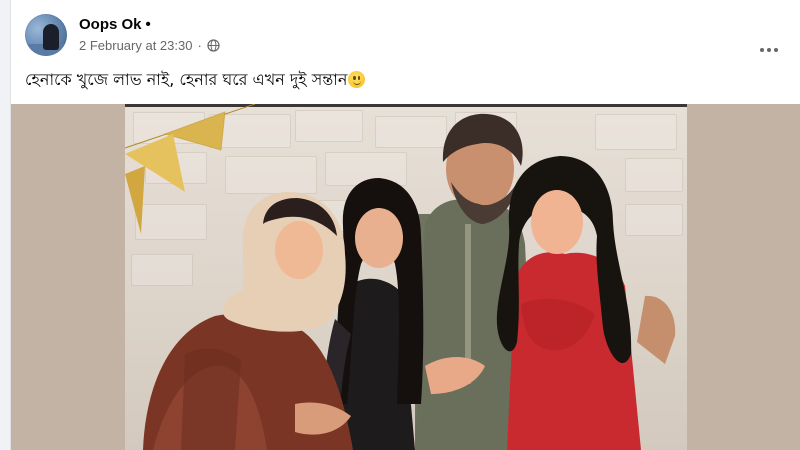 The image size is (800, 450). Describe the element at coordinates (110, 24) in the screenshot. I see `author-name: Oops Ok` at that location.